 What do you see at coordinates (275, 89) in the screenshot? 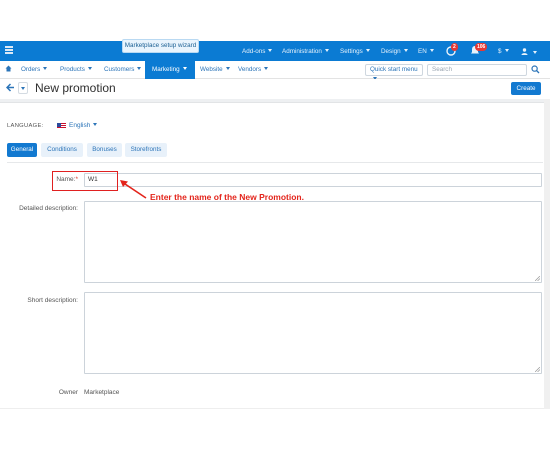
I see `page-header: New promotion Create` at bounding box center [275, 89].